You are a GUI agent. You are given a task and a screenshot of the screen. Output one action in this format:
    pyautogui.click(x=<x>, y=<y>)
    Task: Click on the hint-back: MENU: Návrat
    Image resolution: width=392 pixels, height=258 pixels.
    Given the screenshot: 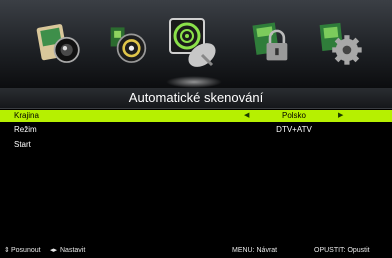 What is the action you would take?
    pyautogui.click(x=255, y=250)
    